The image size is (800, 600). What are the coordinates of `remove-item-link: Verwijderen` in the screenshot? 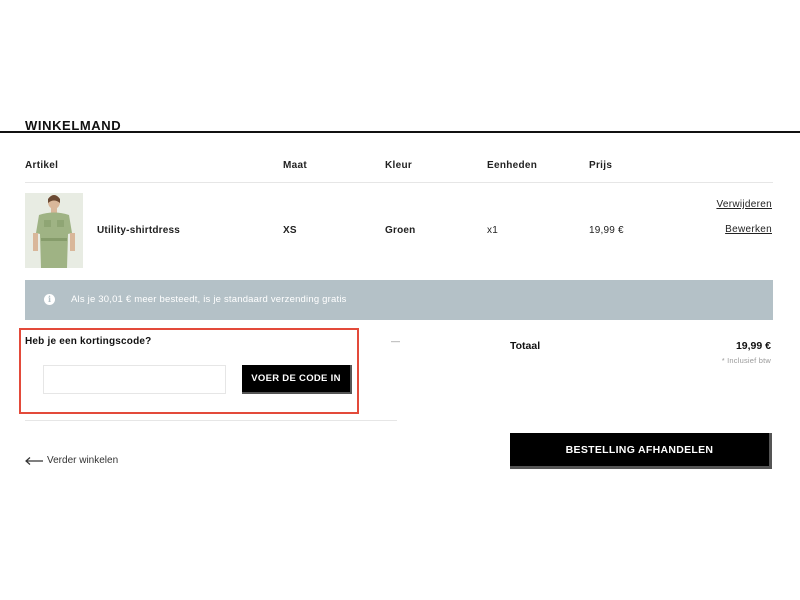 It's located at (744, 204).